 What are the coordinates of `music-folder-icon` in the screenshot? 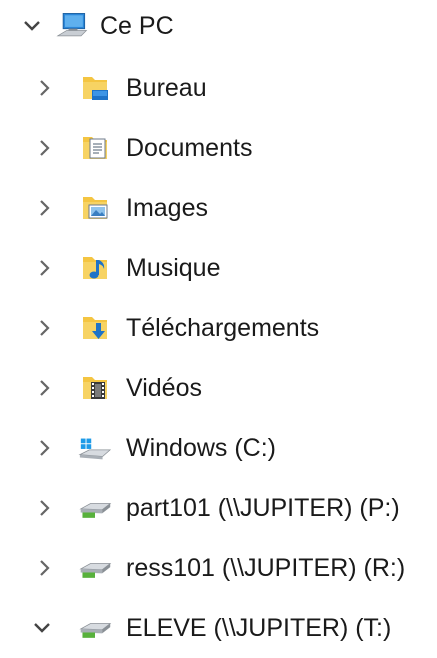 It's located at (95, 268).